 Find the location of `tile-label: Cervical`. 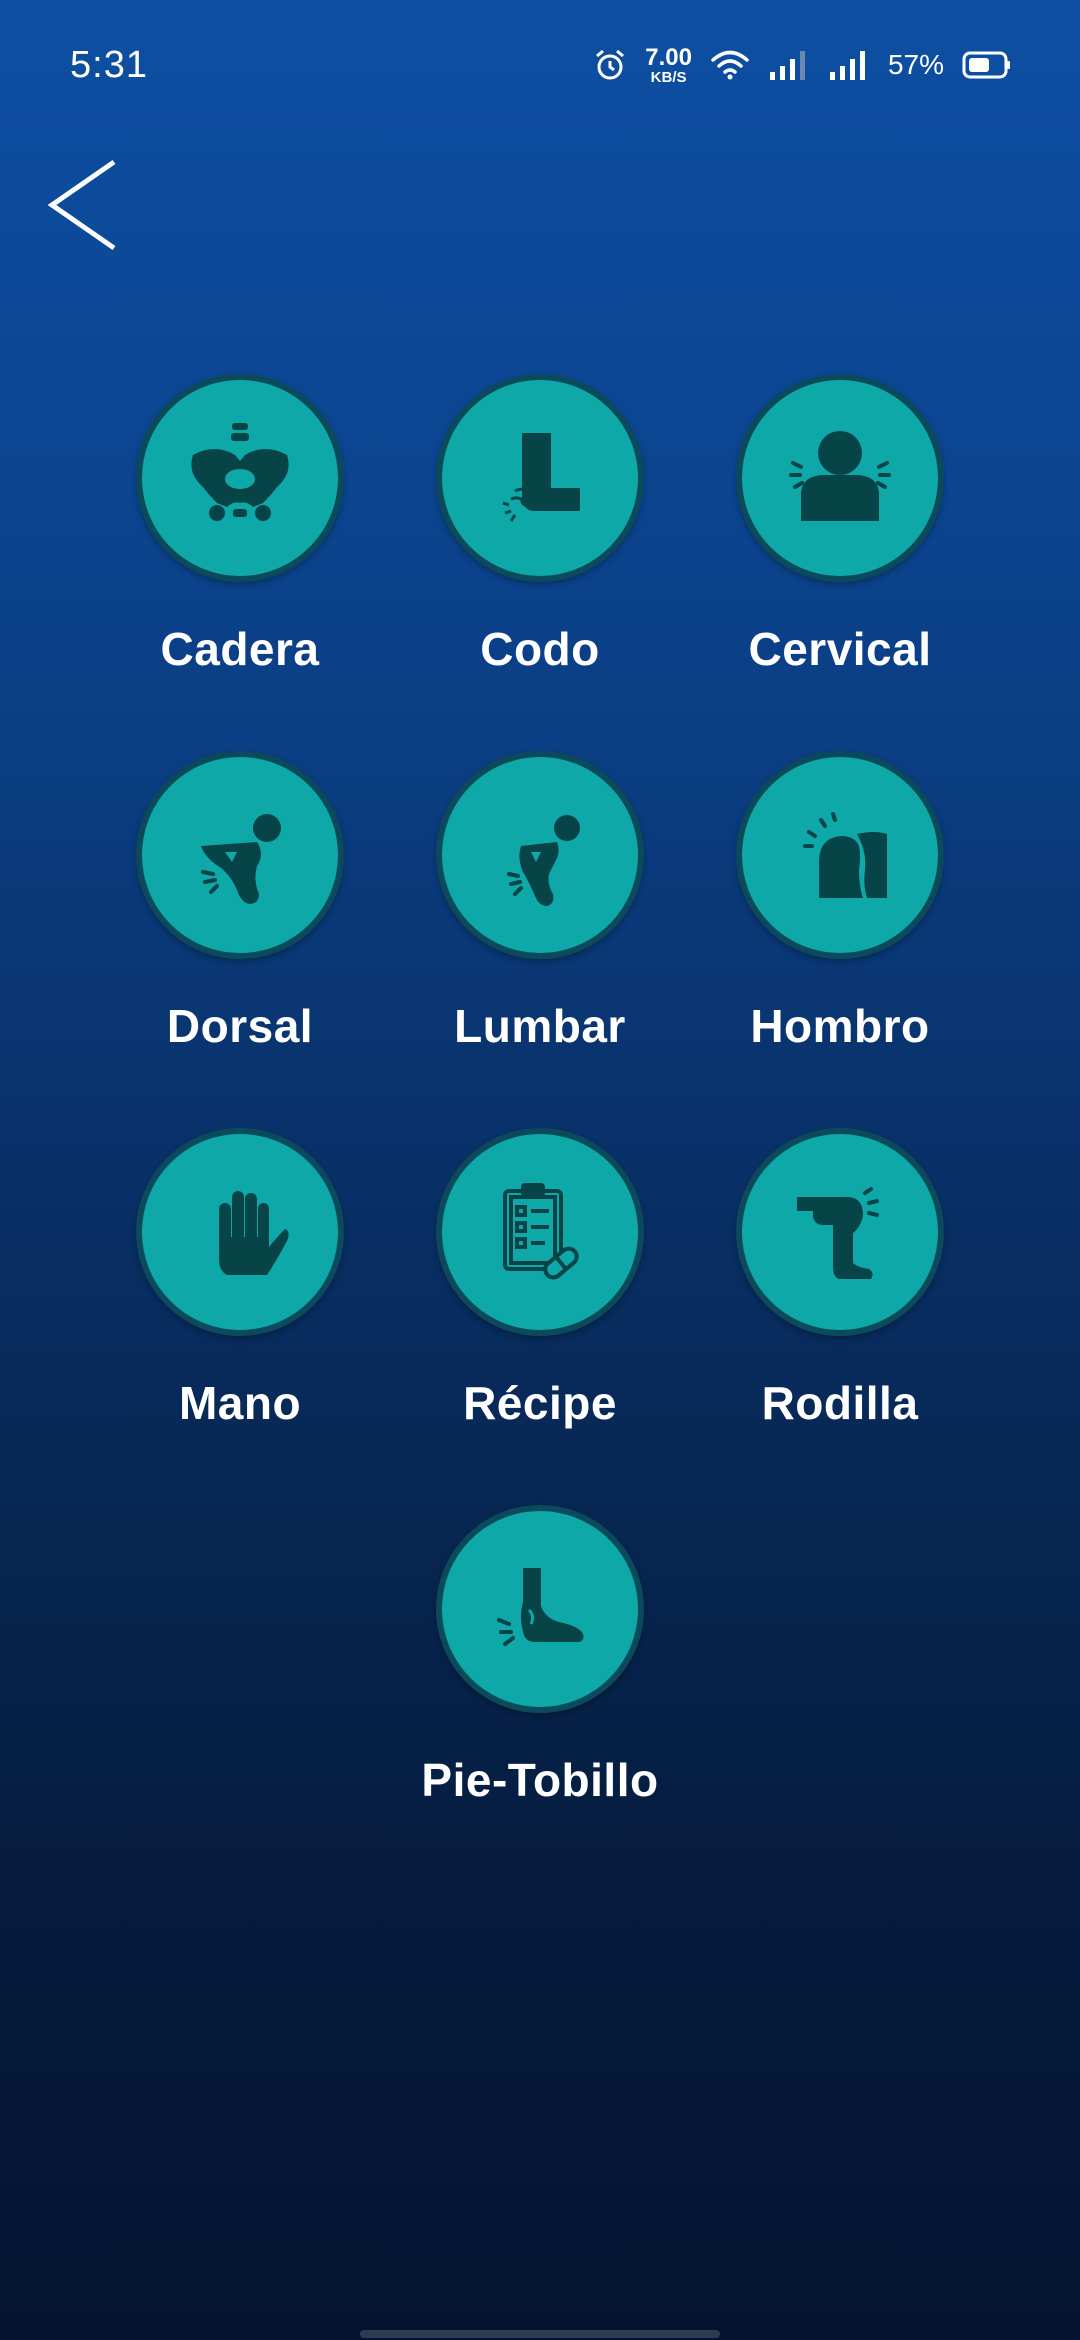

tile-label: Cervical is located at coordinates (840, 649).